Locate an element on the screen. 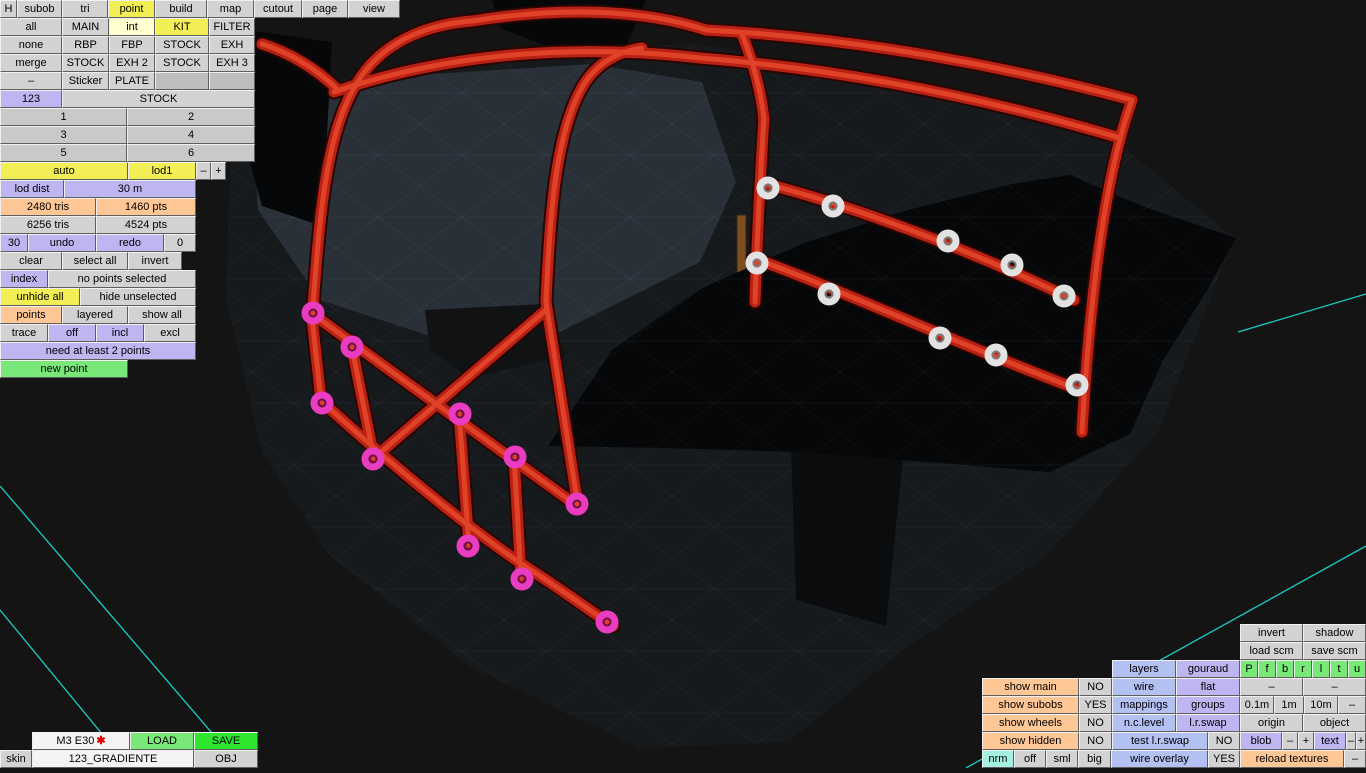 The image size is (1366, 773). subobj-int-button: int is located at coordinates (132, 27).